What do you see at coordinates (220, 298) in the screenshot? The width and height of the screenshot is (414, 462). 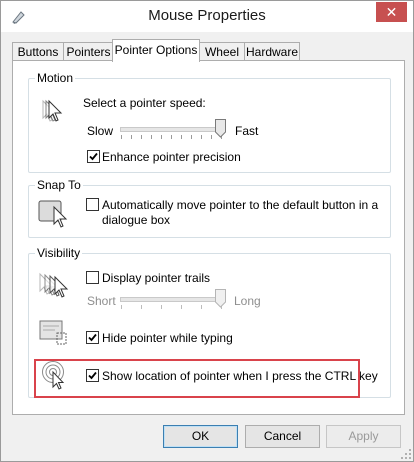 I see `pointer-trails-slider-thumb` at bounding box center [220, 298].